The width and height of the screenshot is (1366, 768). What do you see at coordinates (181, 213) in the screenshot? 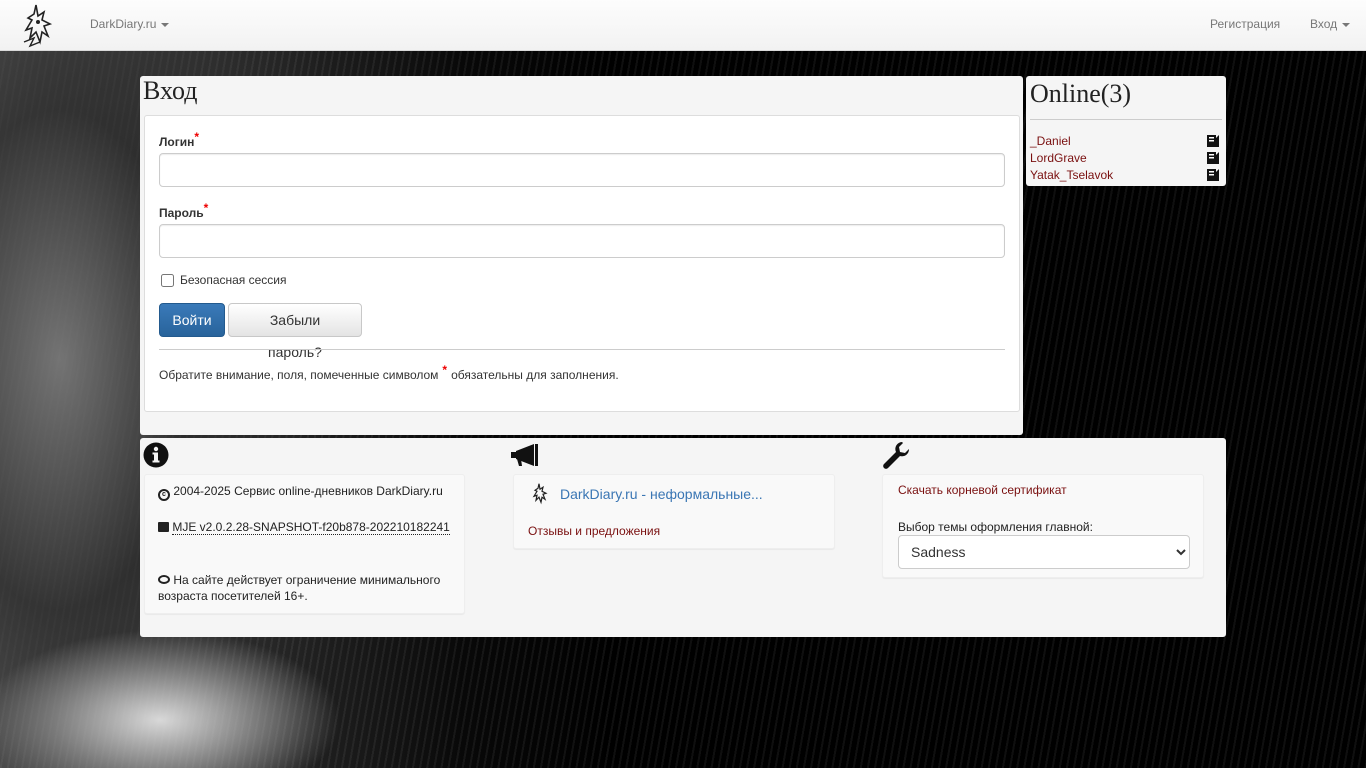
I see `password-label-text: Пароль` at bounding box center [181, 213].